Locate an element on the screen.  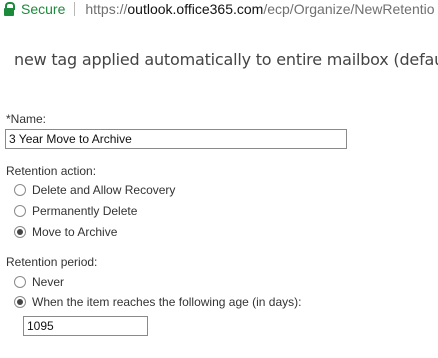
radio-move-to-archive: Move to Archive is located at coordinates (65, 232).